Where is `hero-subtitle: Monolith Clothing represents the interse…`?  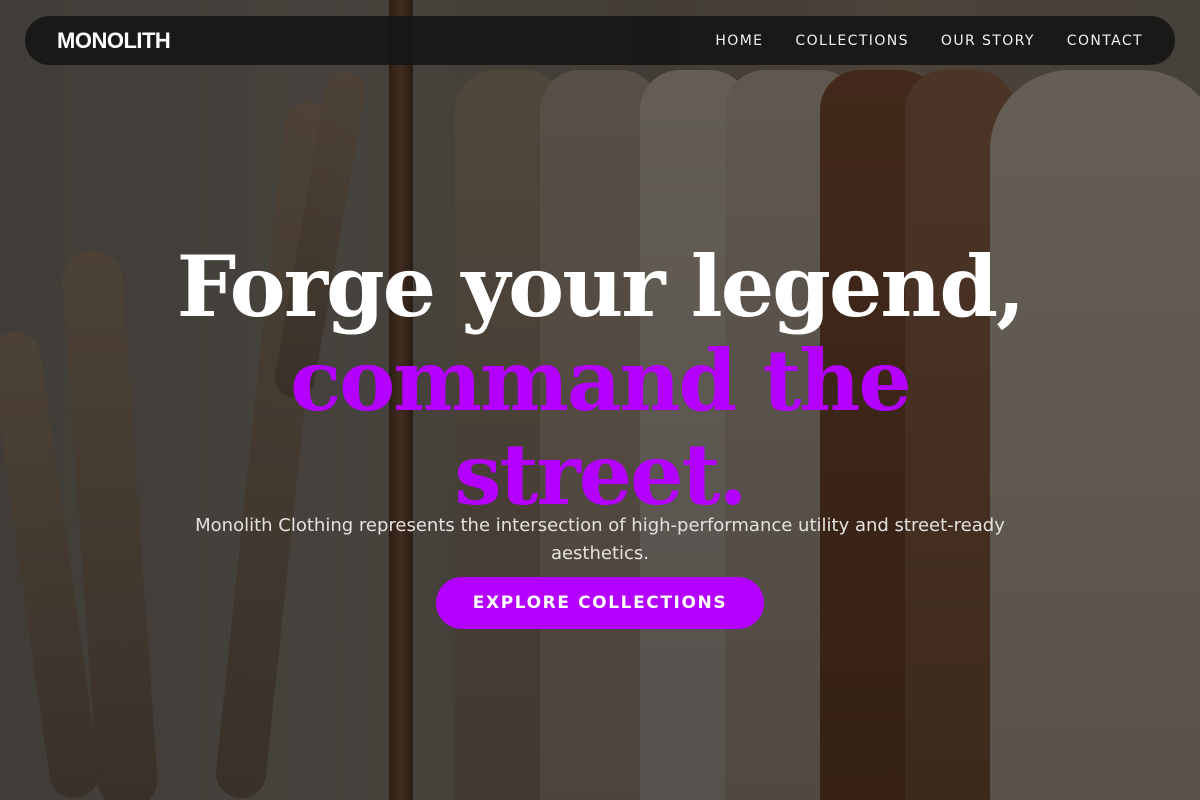 hero-subtitle: Monolith Clothing represents the interse… is located at coordinates (600, 539).